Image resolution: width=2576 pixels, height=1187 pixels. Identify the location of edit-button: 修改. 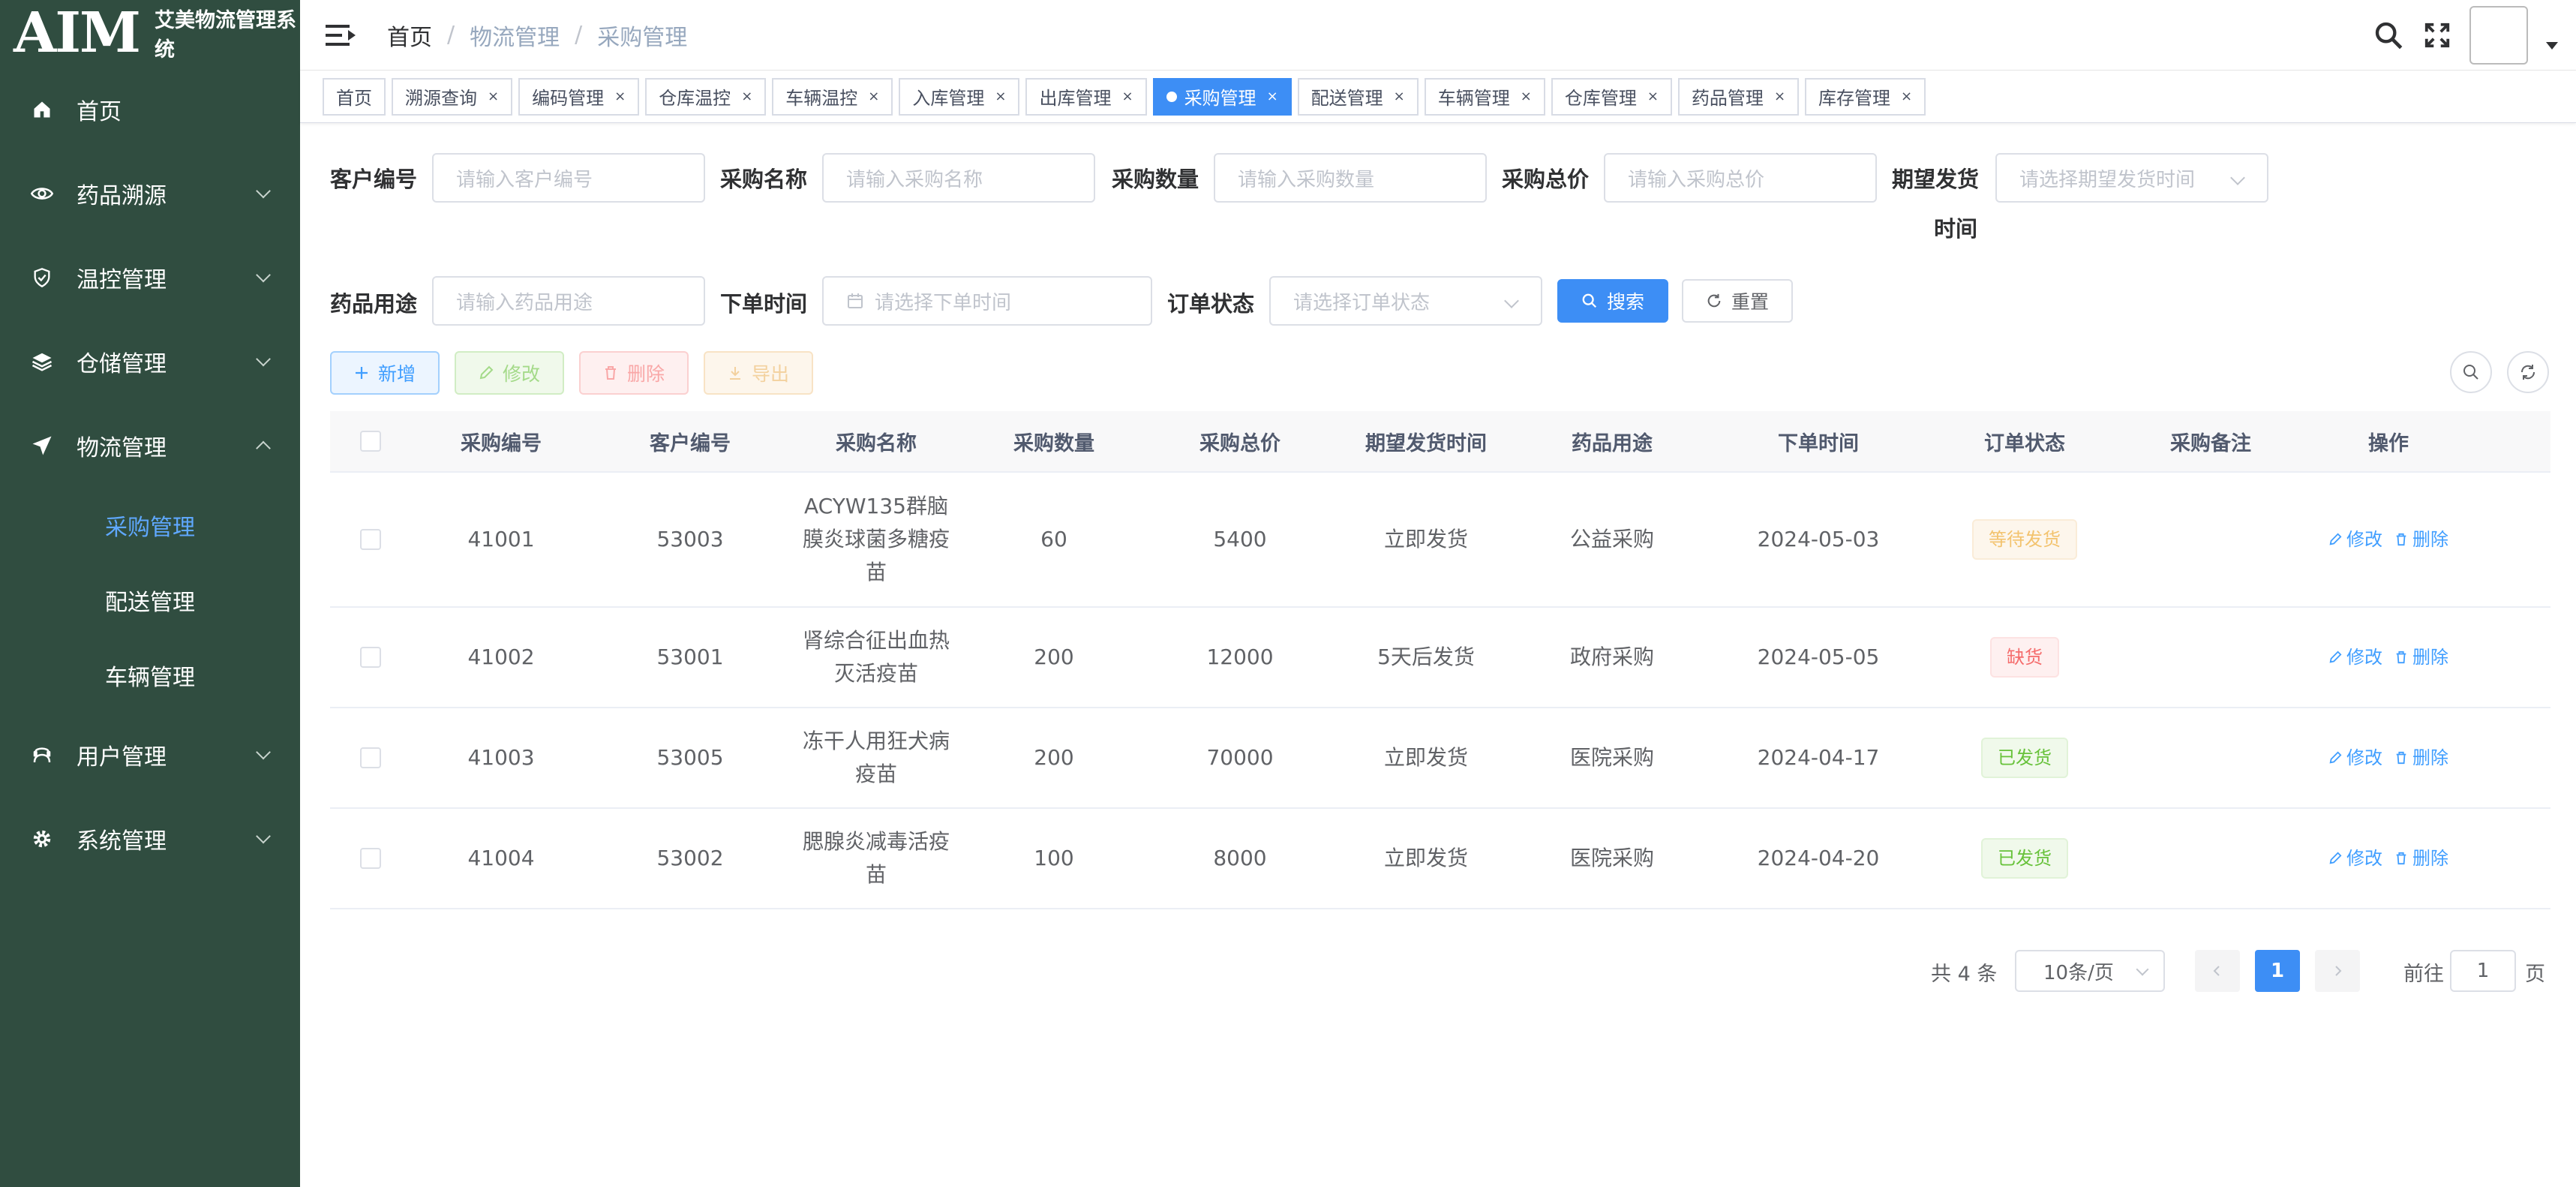
(509, 373).